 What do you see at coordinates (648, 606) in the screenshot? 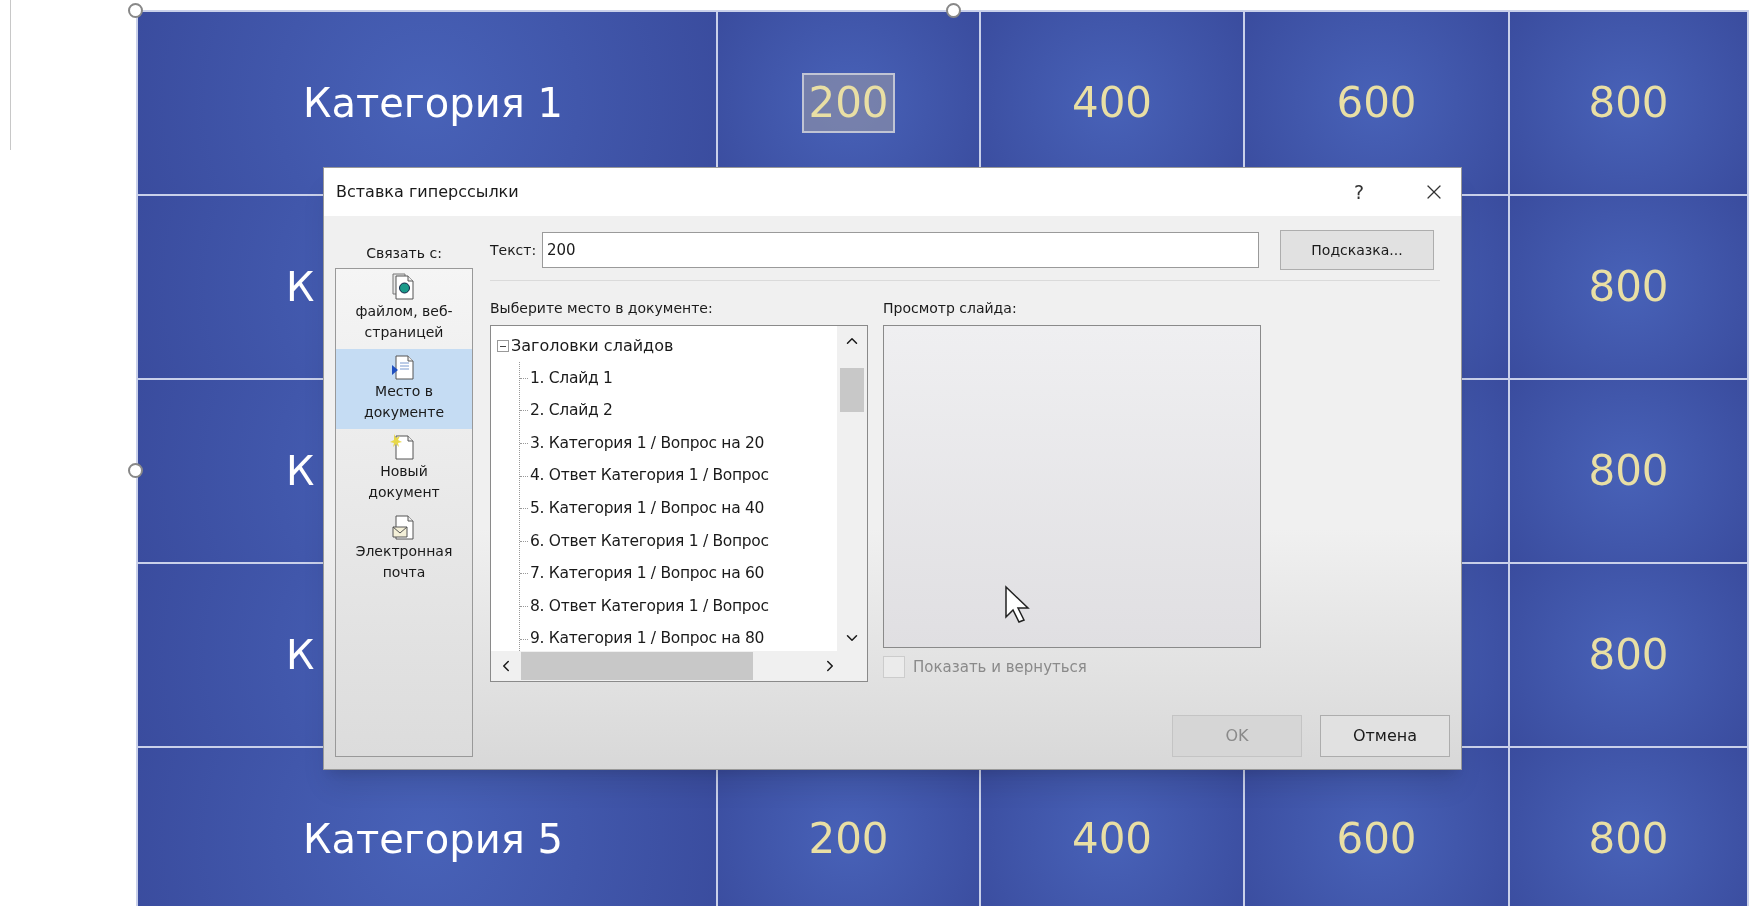
I see `tree-item: 8. Ответ Категория 1 / Вопрос` at bounding box center [648, 606].